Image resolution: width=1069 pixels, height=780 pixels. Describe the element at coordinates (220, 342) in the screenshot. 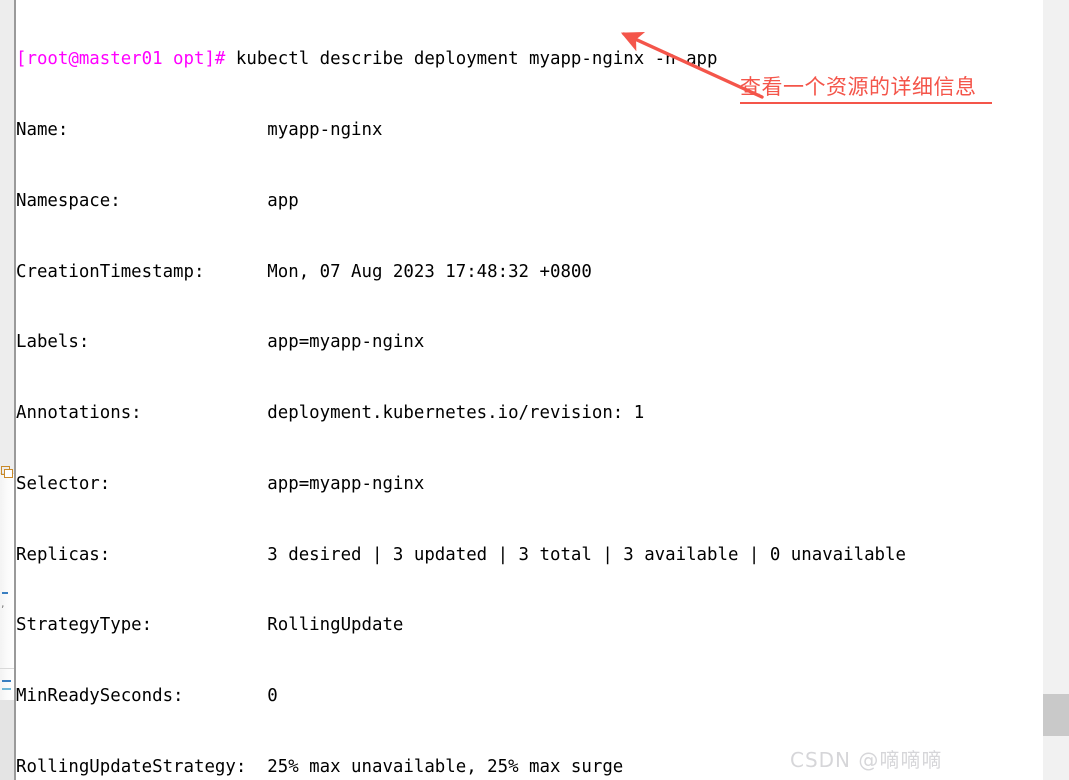

I see `output-line: Labels: app=myapp-nginx` at that location.